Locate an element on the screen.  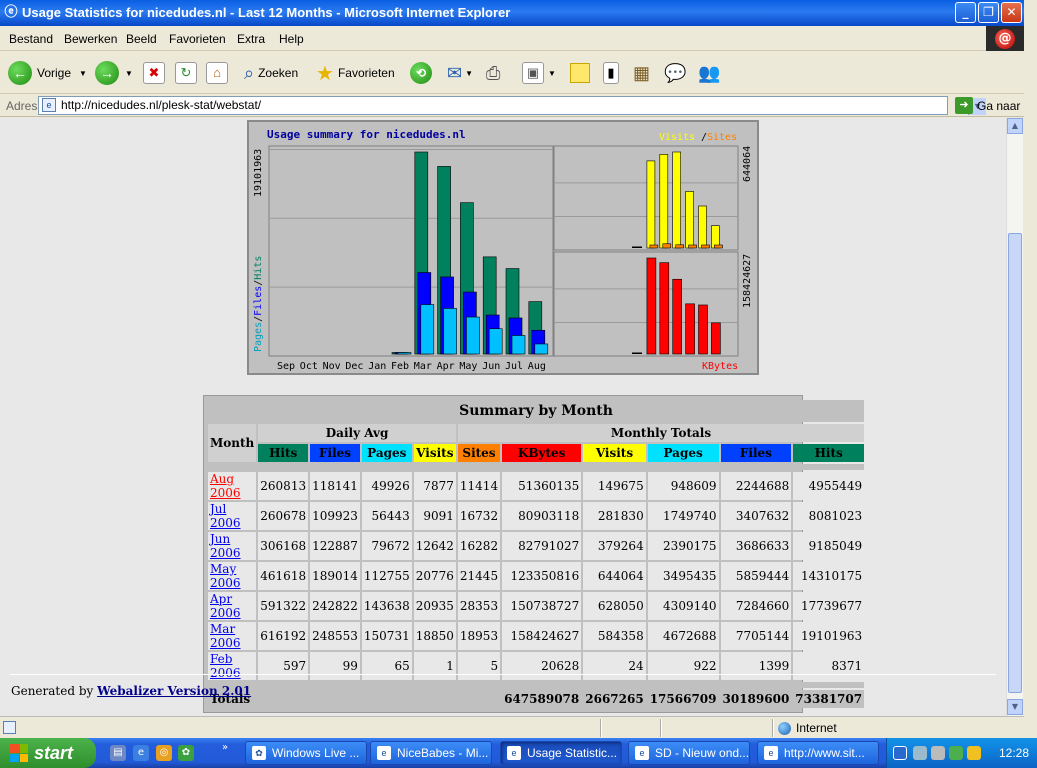
vertical-scrollbar: ▲ ▼ is located at coordinates (1014, 417).